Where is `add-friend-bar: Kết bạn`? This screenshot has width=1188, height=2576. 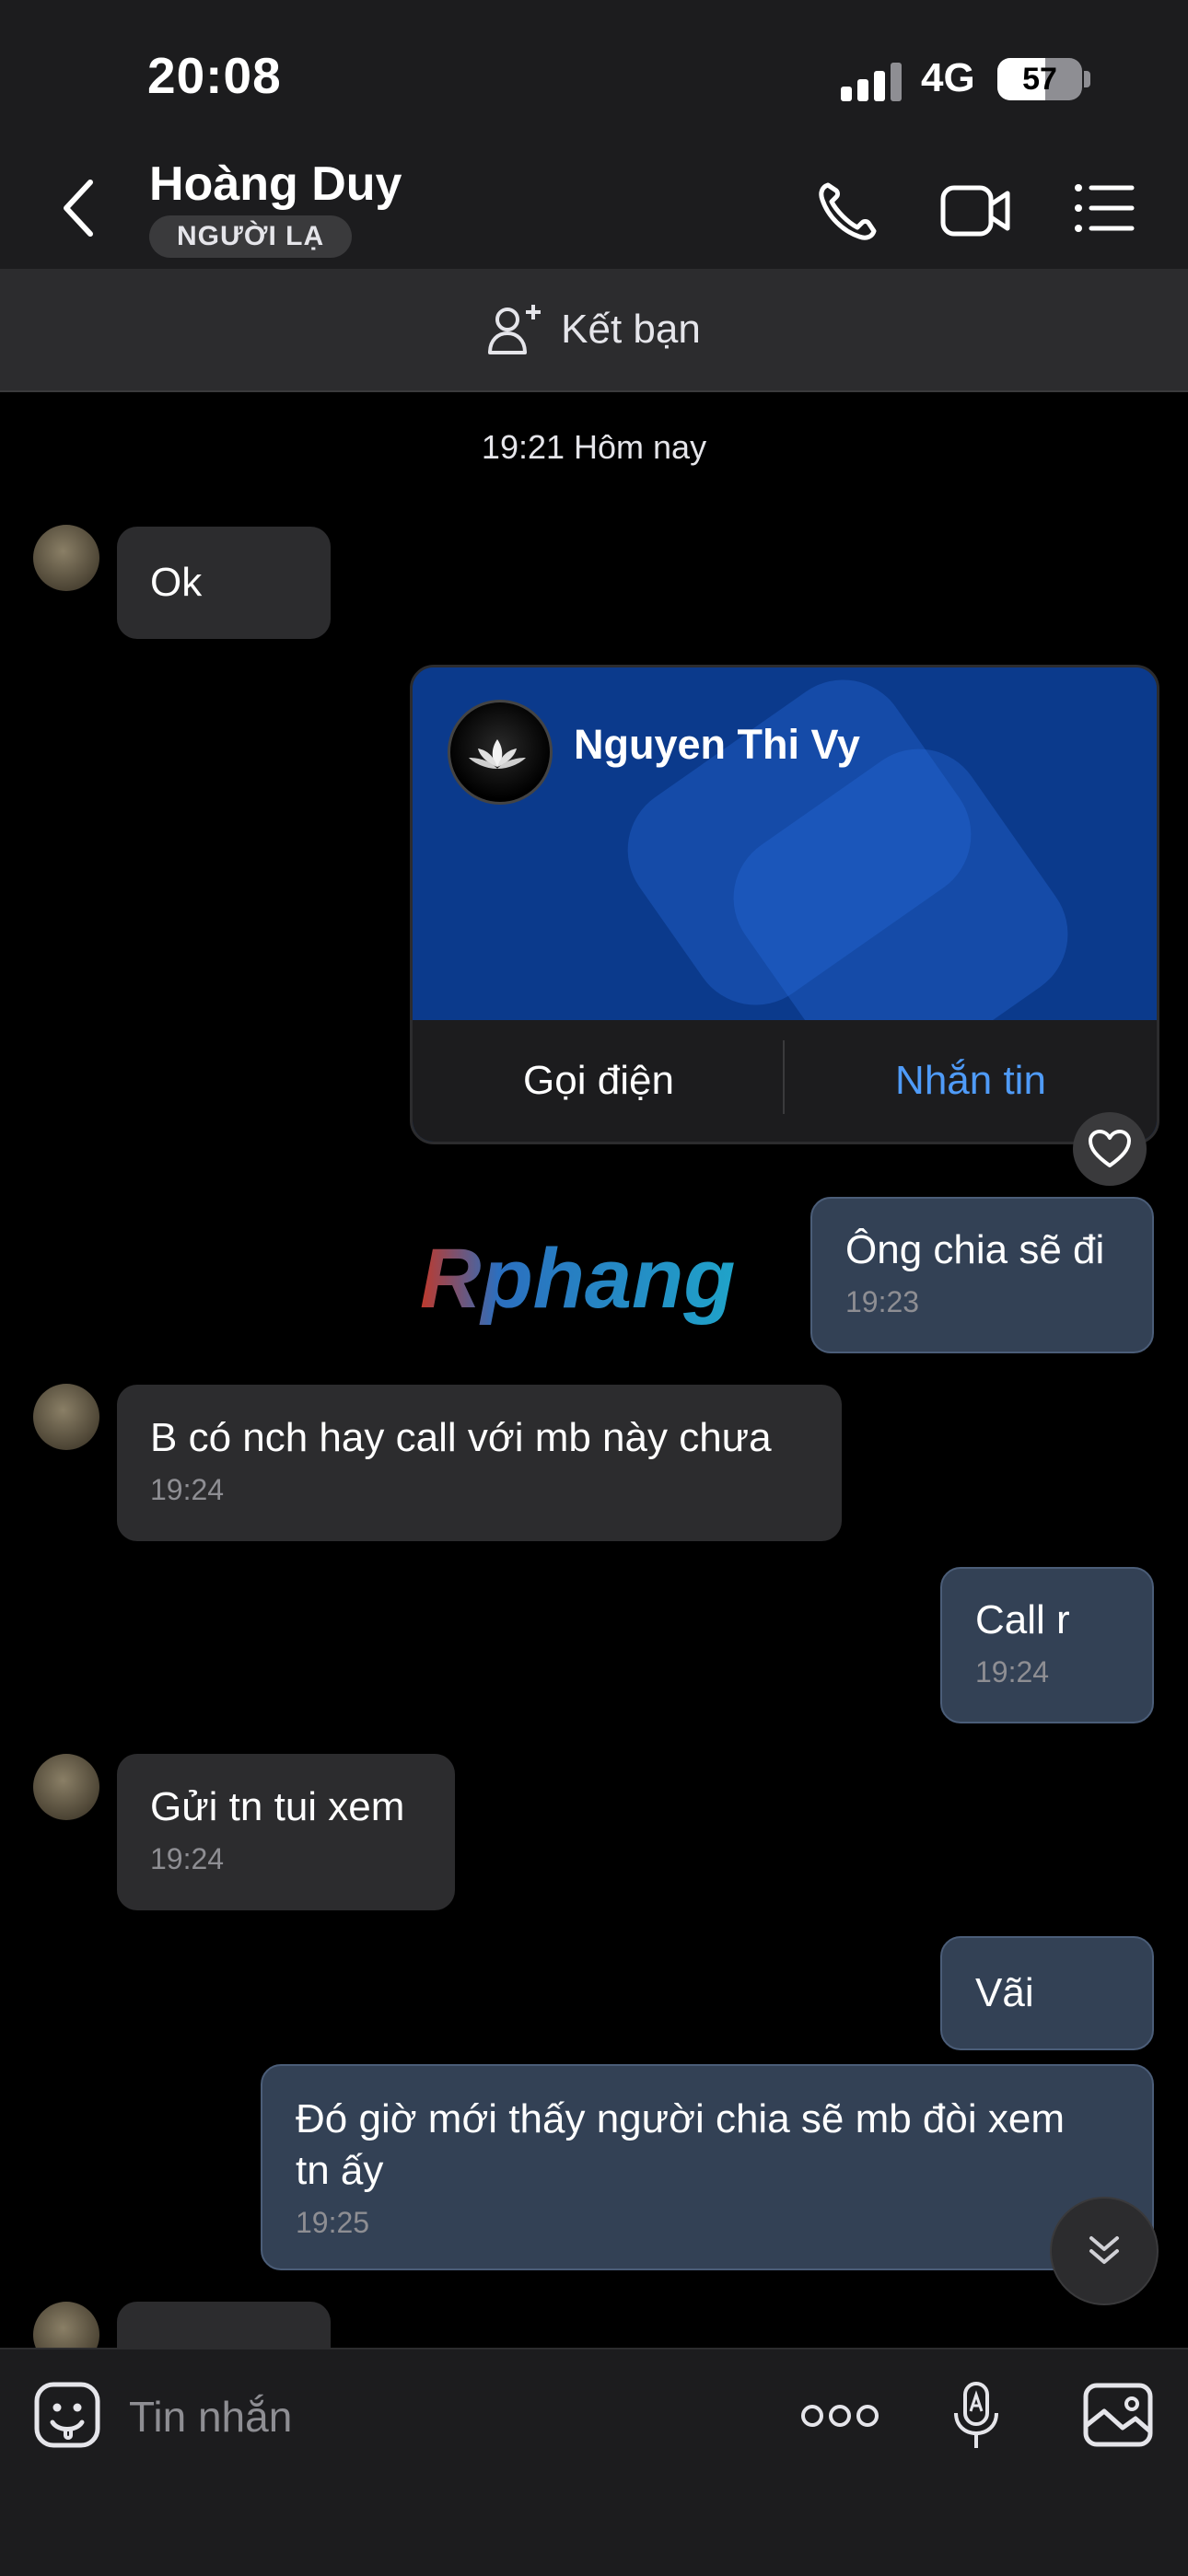 add-friend-bar: Kết bạn is located at coordinates (594, 330).